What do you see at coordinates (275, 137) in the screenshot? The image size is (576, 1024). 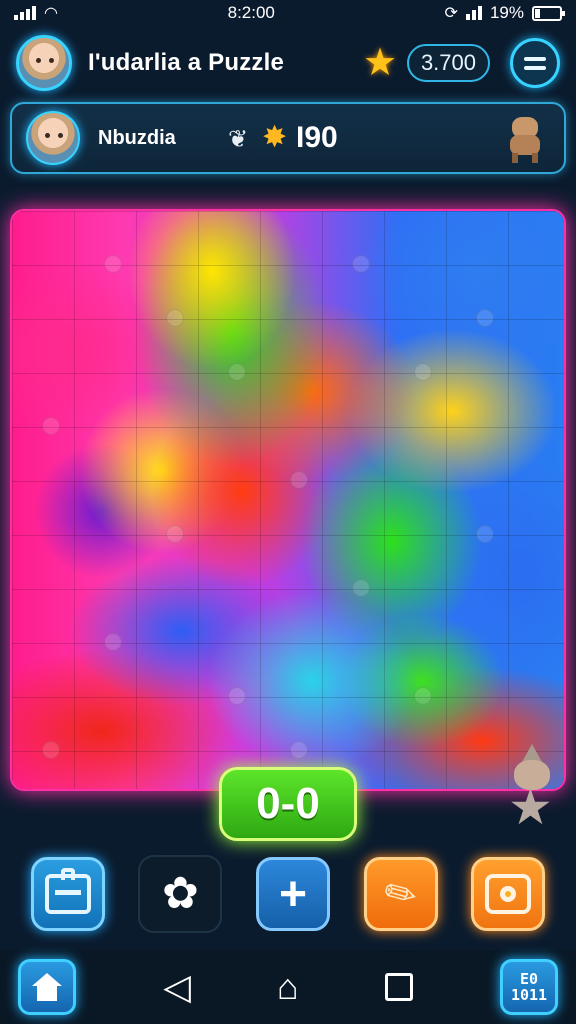 I see `puzzle-piece-icon: ✸` at bounding box center [275, 137].